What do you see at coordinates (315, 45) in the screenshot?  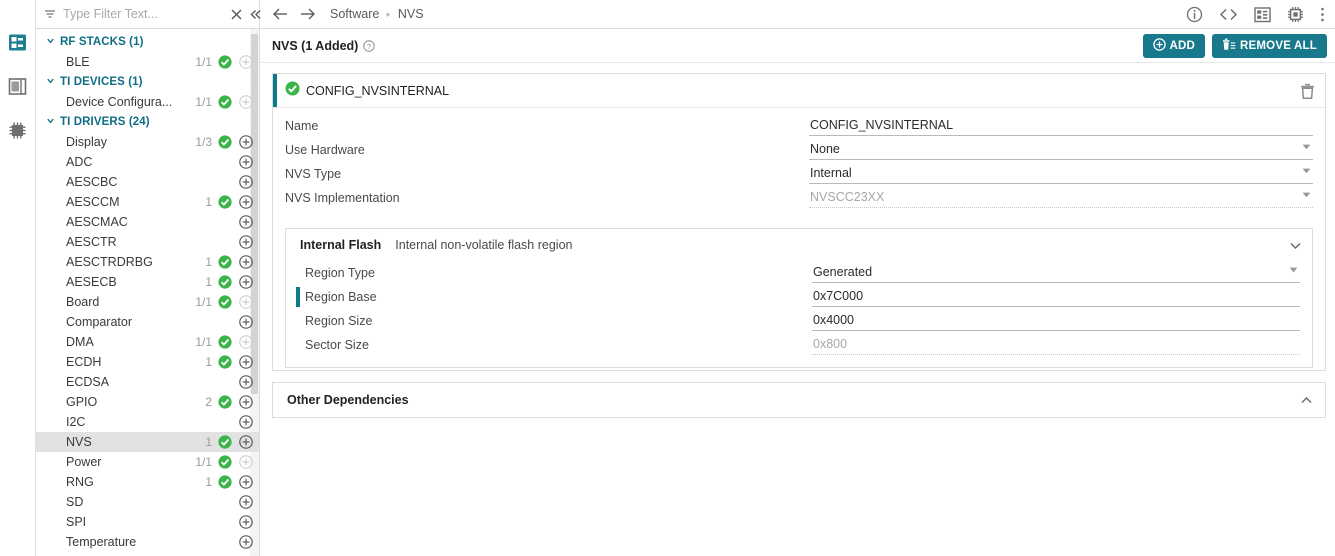 I see `page-title: NVS (1 Added)` at bounding box center [315, 45].